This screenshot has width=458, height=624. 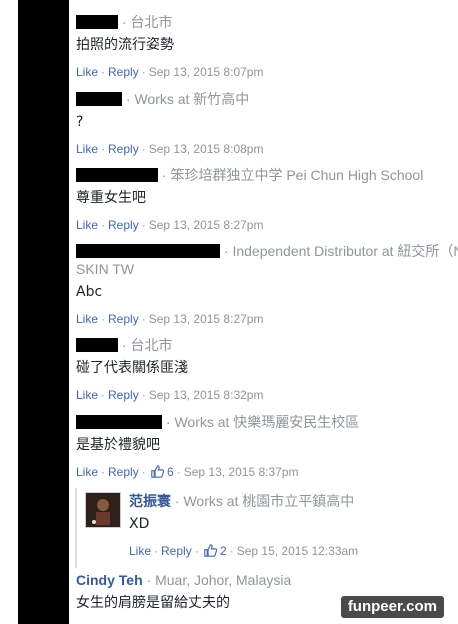 I want to click on comment-actions: Like · Reply · Sep 13, 2015 8:08pm, so click(x=170, y=149).